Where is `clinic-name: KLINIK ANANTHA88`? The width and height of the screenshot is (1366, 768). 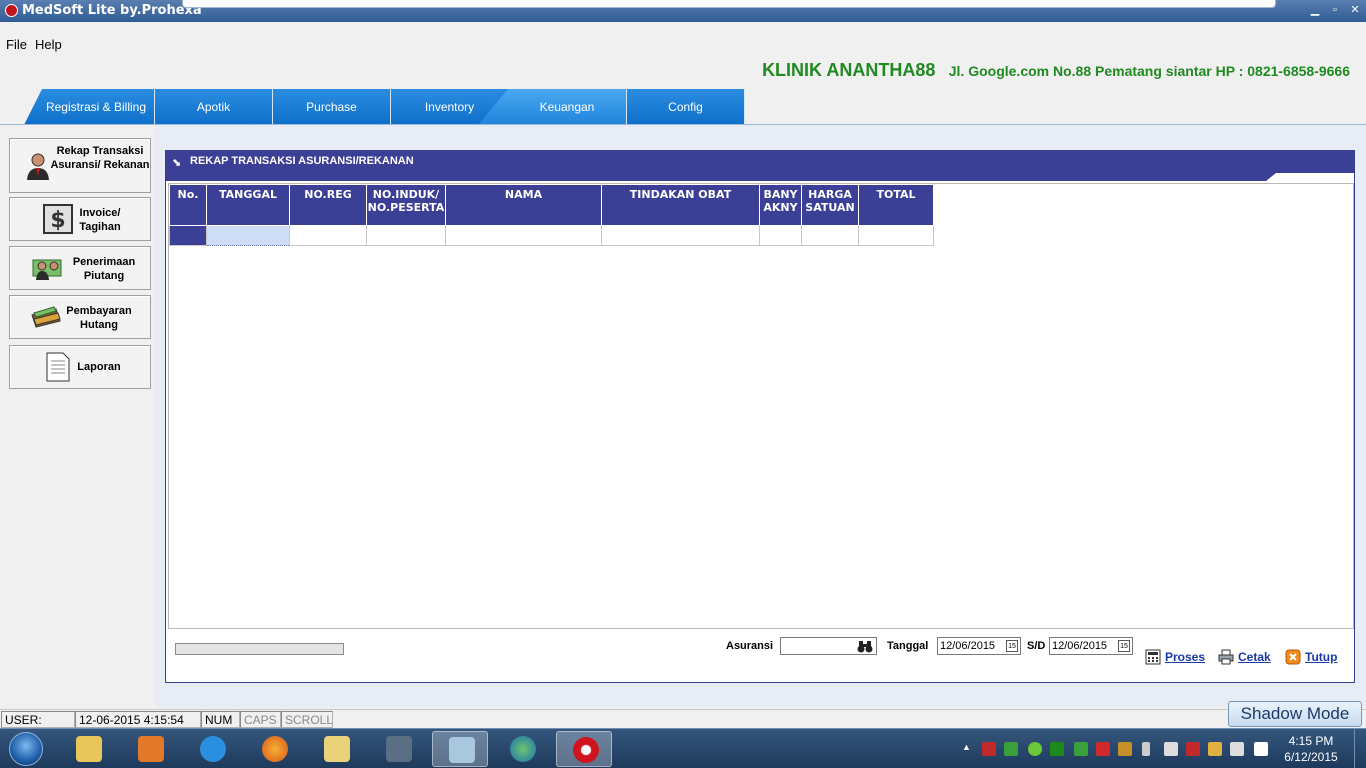
clinic-name: KLINIK ANANTHA88 is located at coordinates (849, 70).